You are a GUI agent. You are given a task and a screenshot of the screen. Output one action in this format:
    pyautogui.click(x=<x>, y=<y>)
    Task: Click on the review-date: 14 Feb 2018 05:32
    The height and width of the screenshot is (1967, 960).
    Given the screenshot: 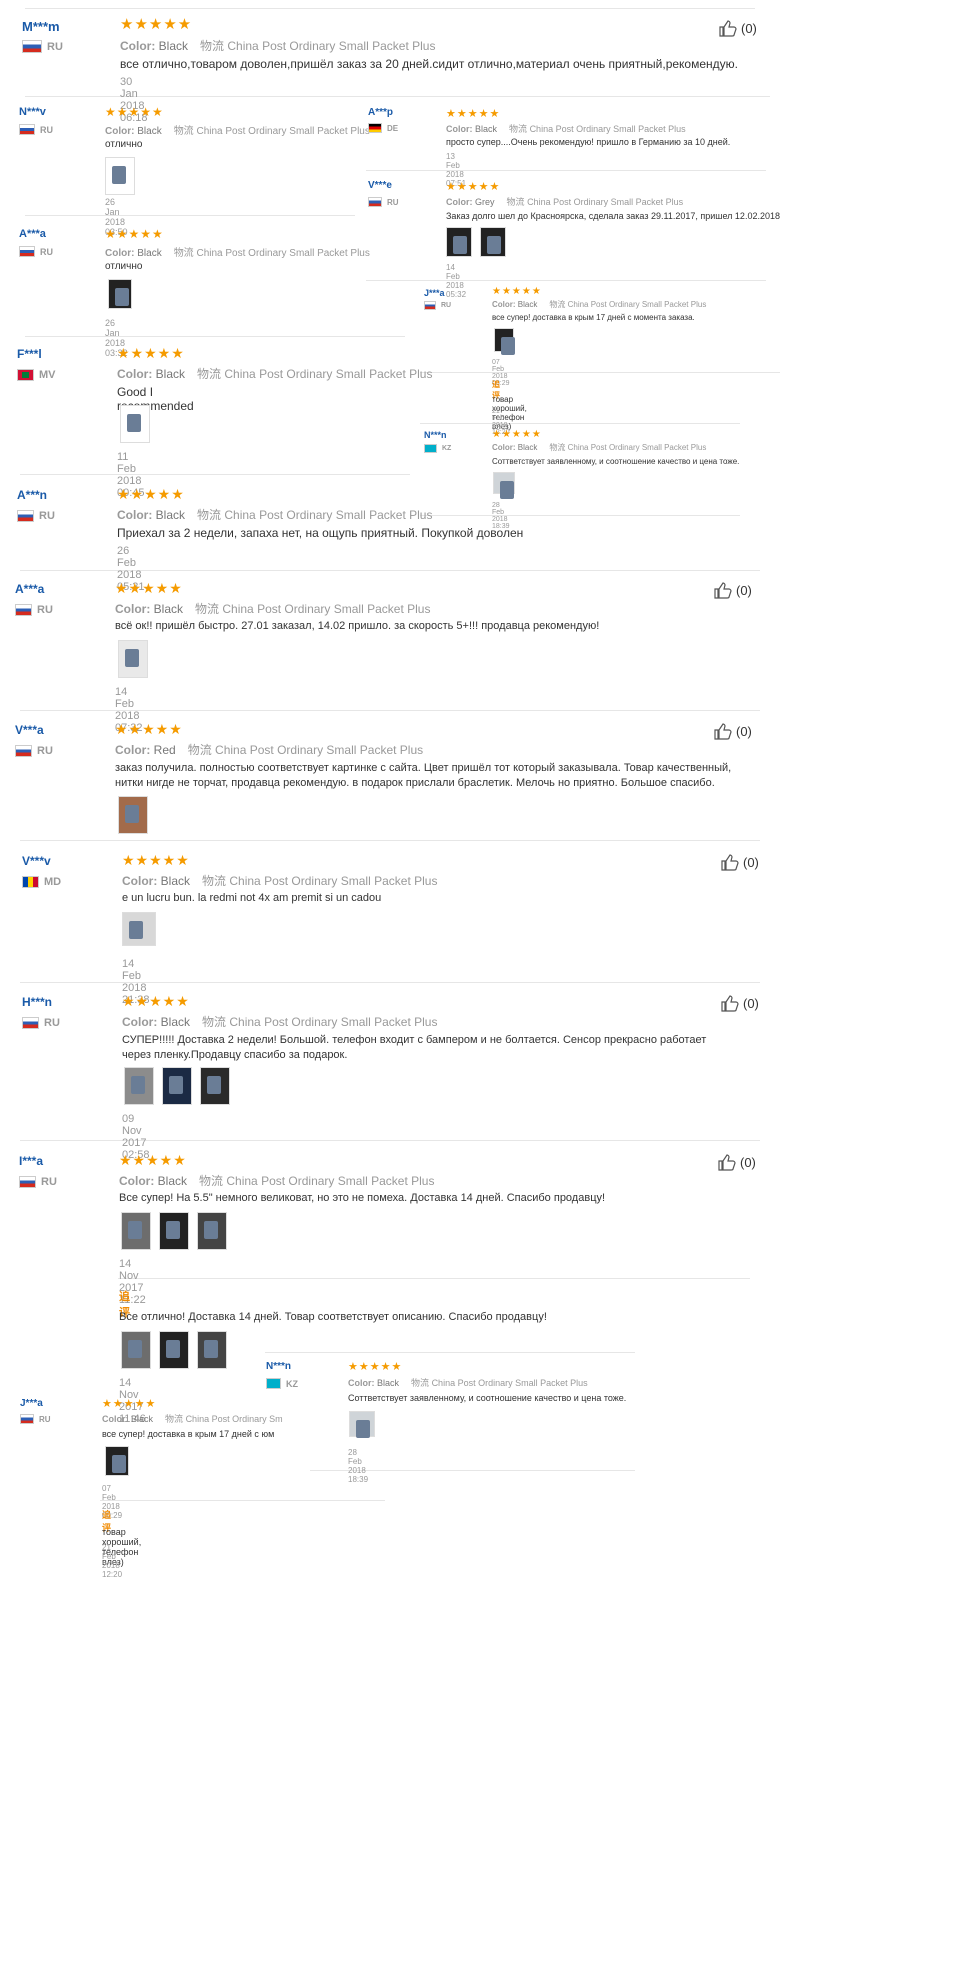 What is the action you would take?
    pyautogui.click(x=456, y=281)
    